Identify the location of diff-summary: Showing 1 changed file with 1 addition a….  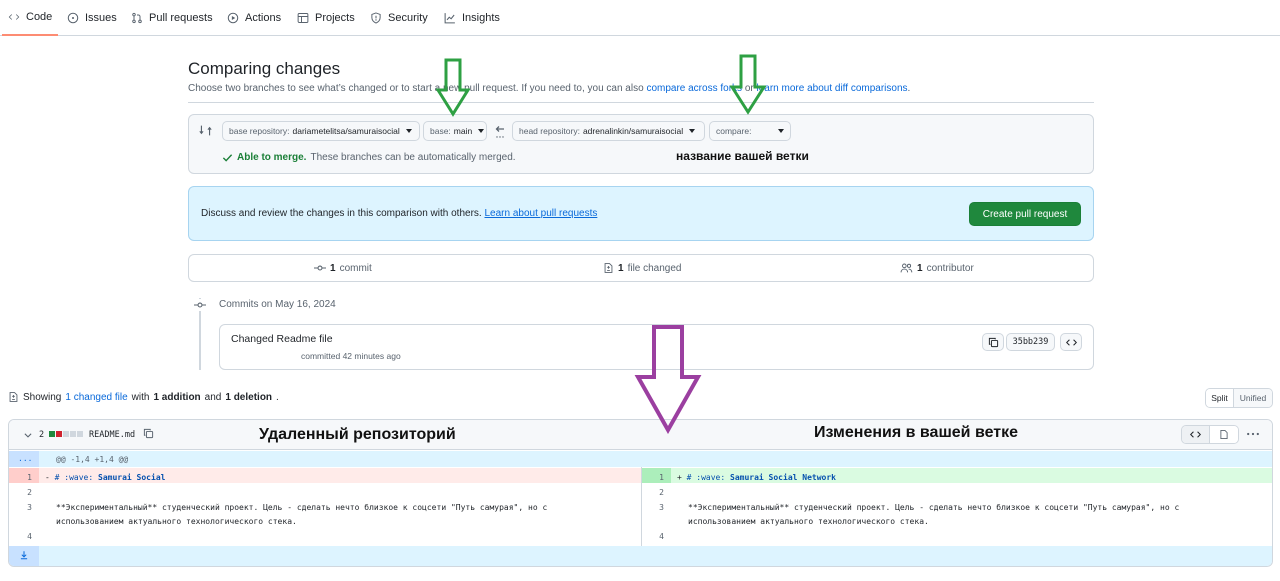
(143, 397).